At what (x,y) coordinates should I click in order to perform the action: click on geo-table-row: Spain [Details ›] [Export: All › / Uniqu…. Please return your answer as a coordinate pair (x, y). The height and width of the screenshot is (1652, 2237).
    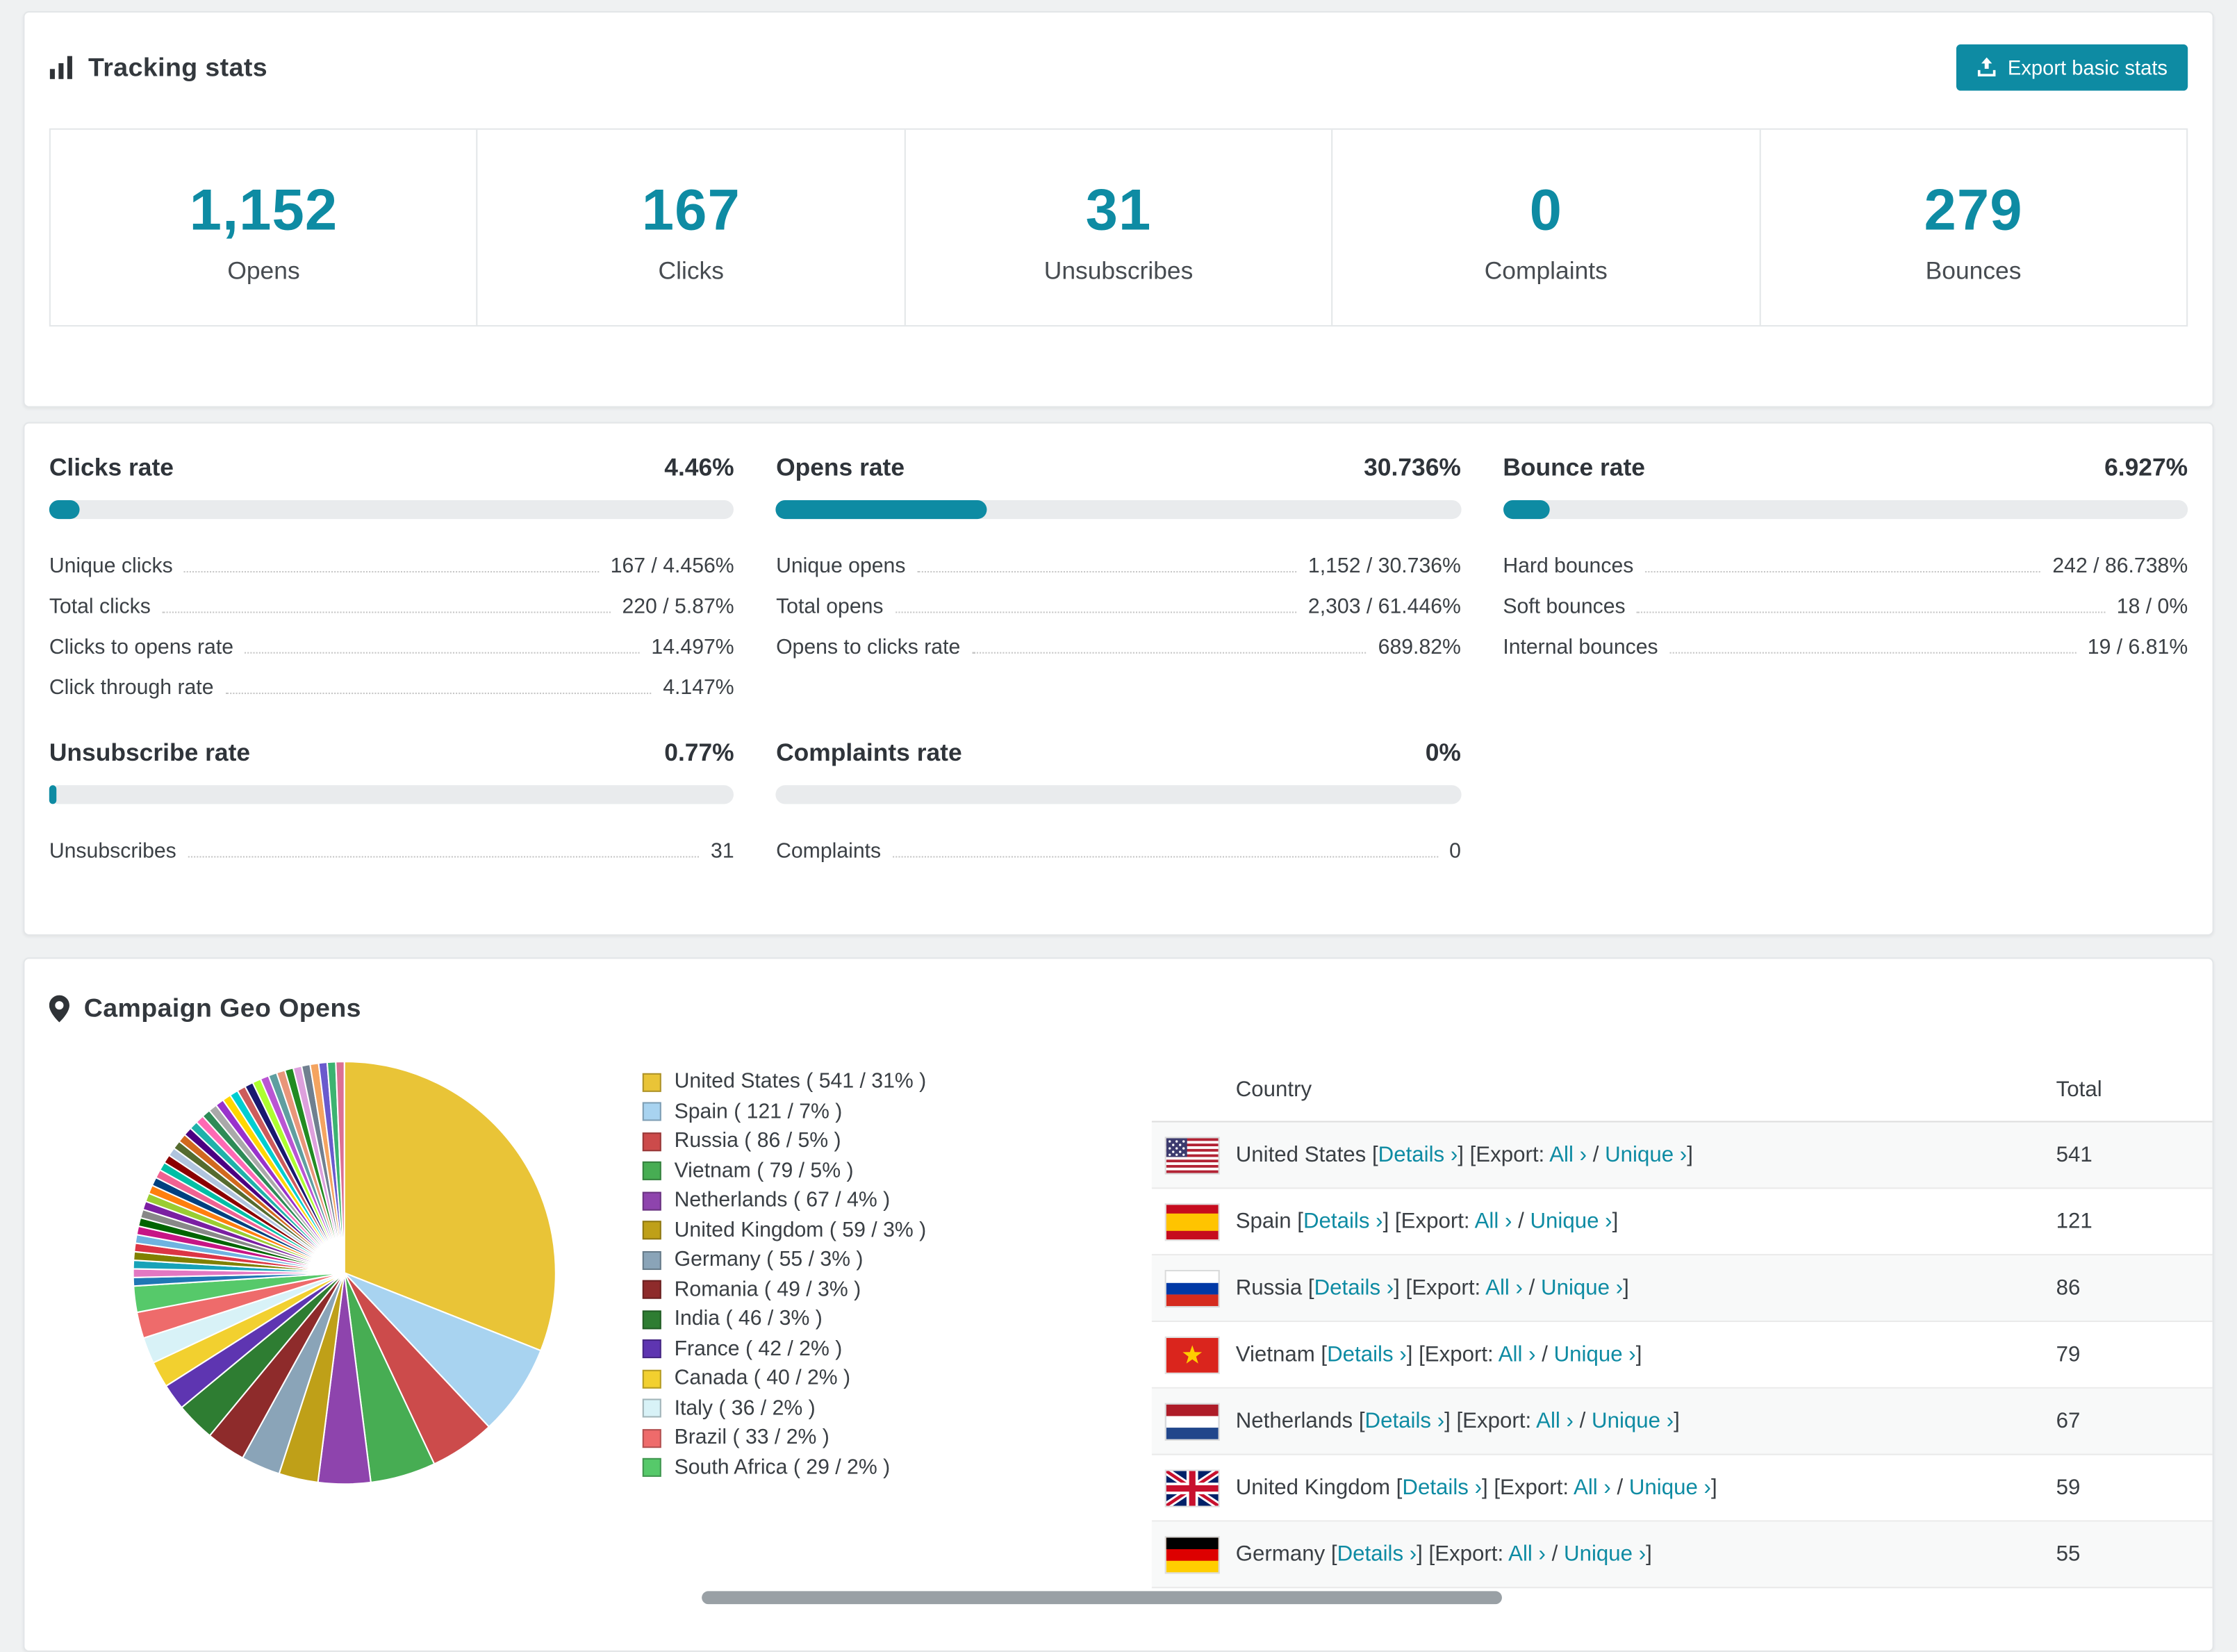
    Looking at the image, I should click on (1682, 1222).